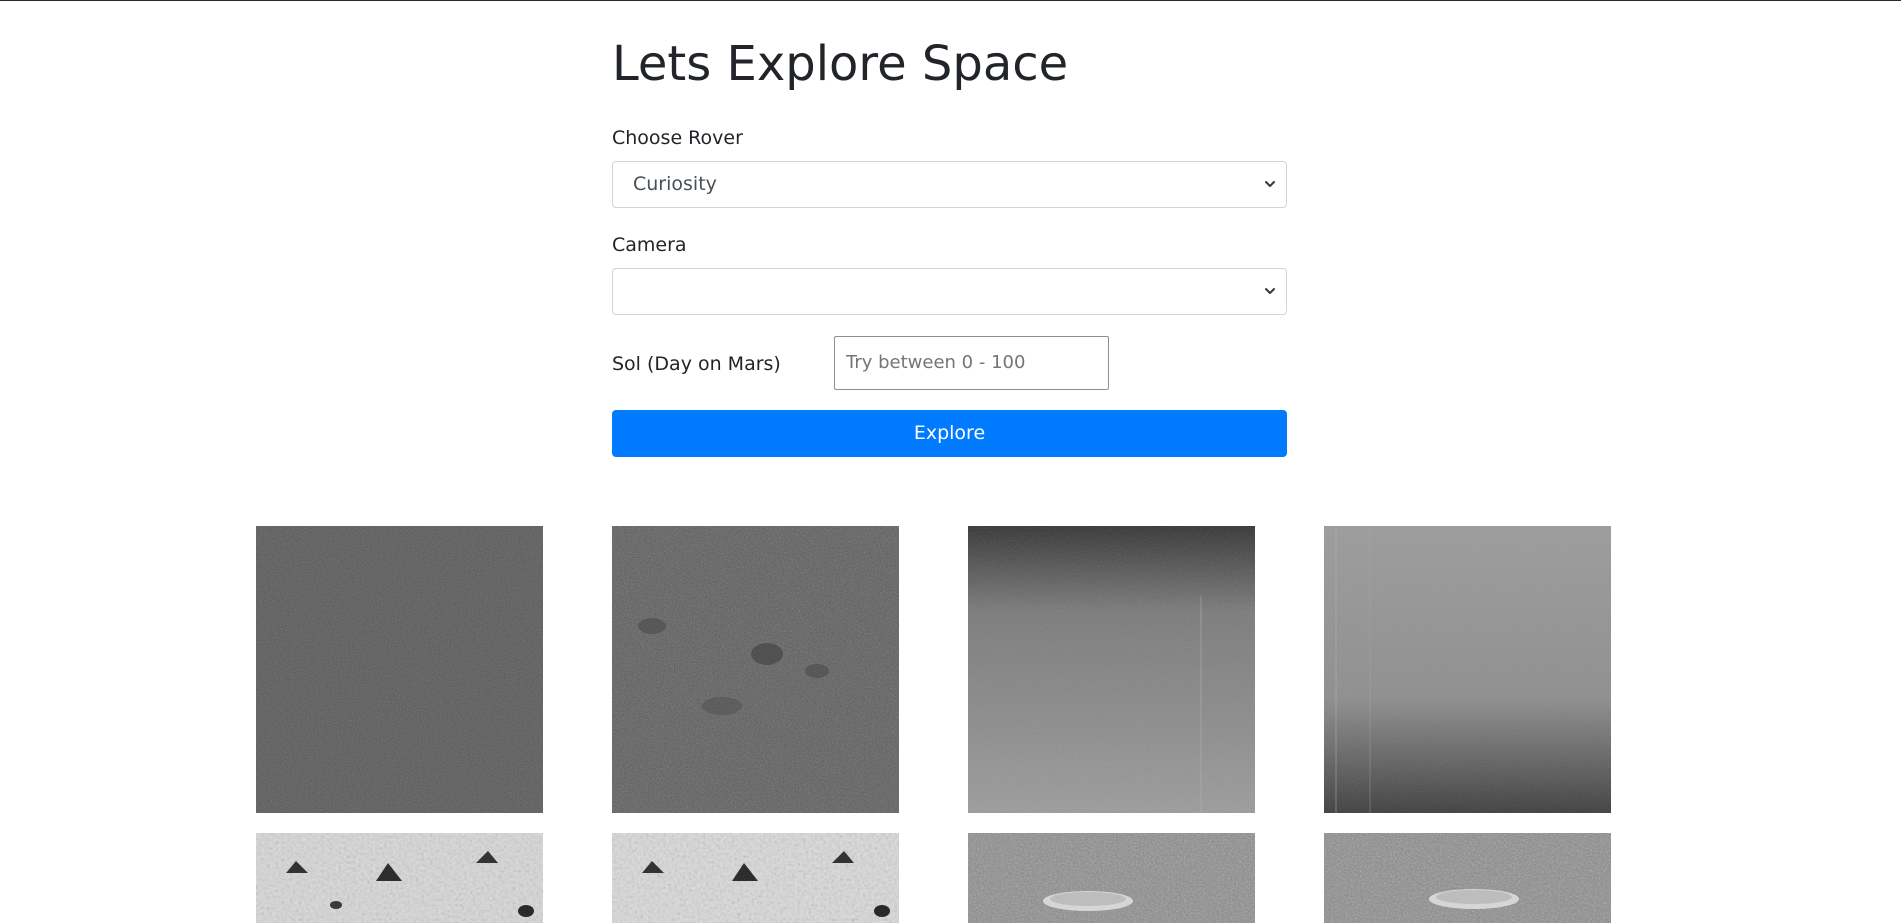  Describe the element at coordinates (949, 184) in the screenshot. I see `rover-select: Curiosity` at that location.